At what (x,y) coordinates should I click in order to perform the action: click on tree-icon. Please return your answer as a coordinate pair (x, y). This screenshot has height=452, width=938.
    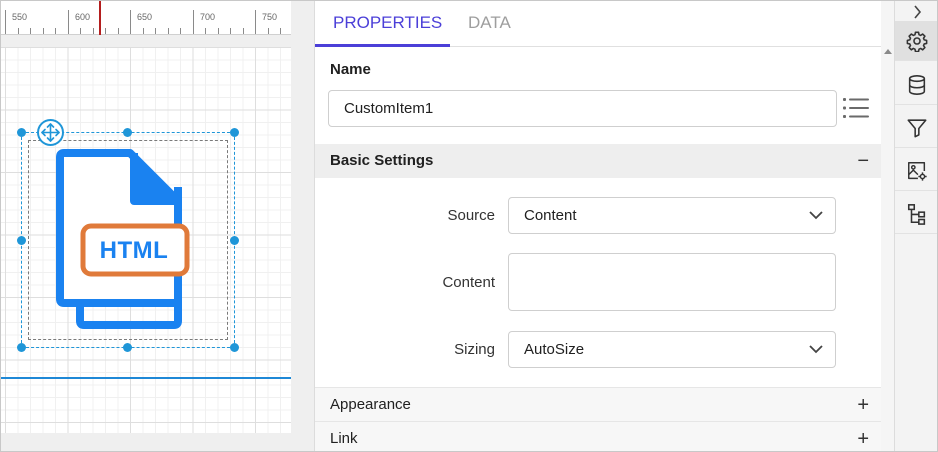
    Looking at the image, I should click on (916, 214).